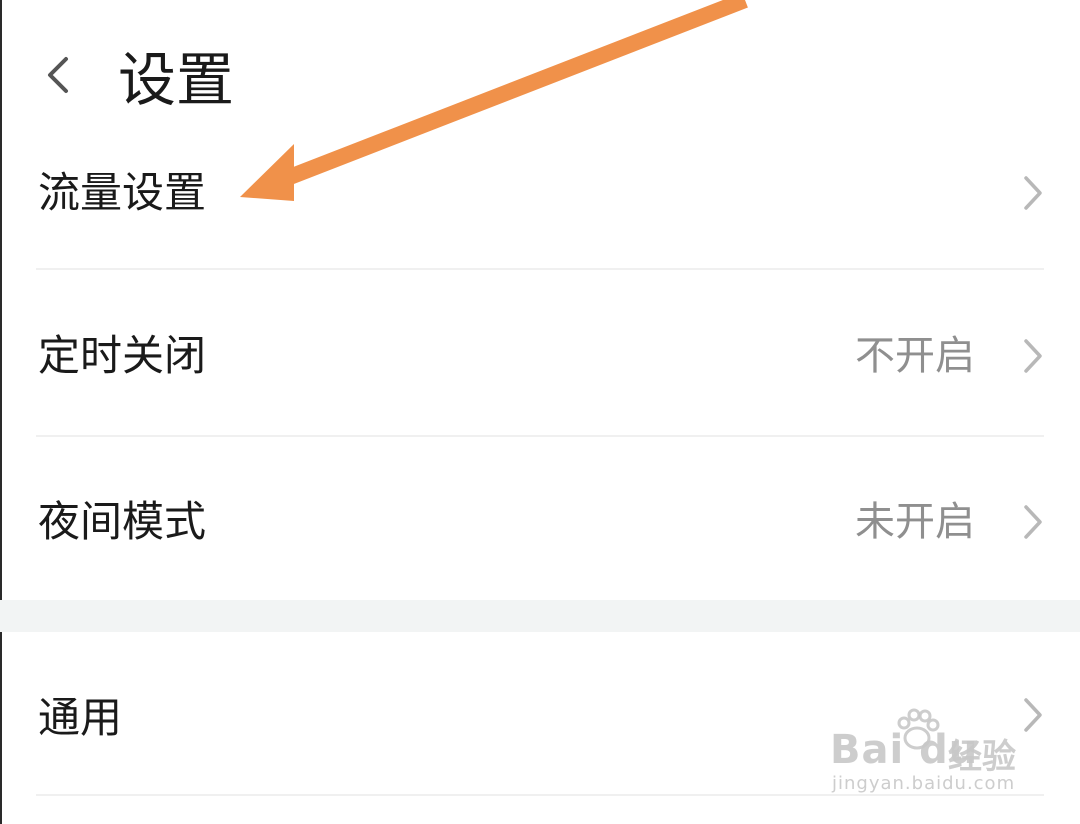 The width and height of the screenshot is (1080, 824). Describe the element at coordinates (540, 216) in the screenshot. I see `settings-row-traffic: 流量设置` at that location.